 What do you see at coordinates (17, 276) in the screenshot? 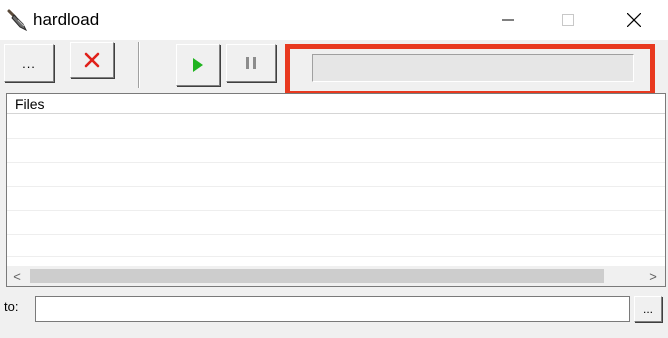
I see `scroll-left-icon: <` at bounding box center [17, 276].